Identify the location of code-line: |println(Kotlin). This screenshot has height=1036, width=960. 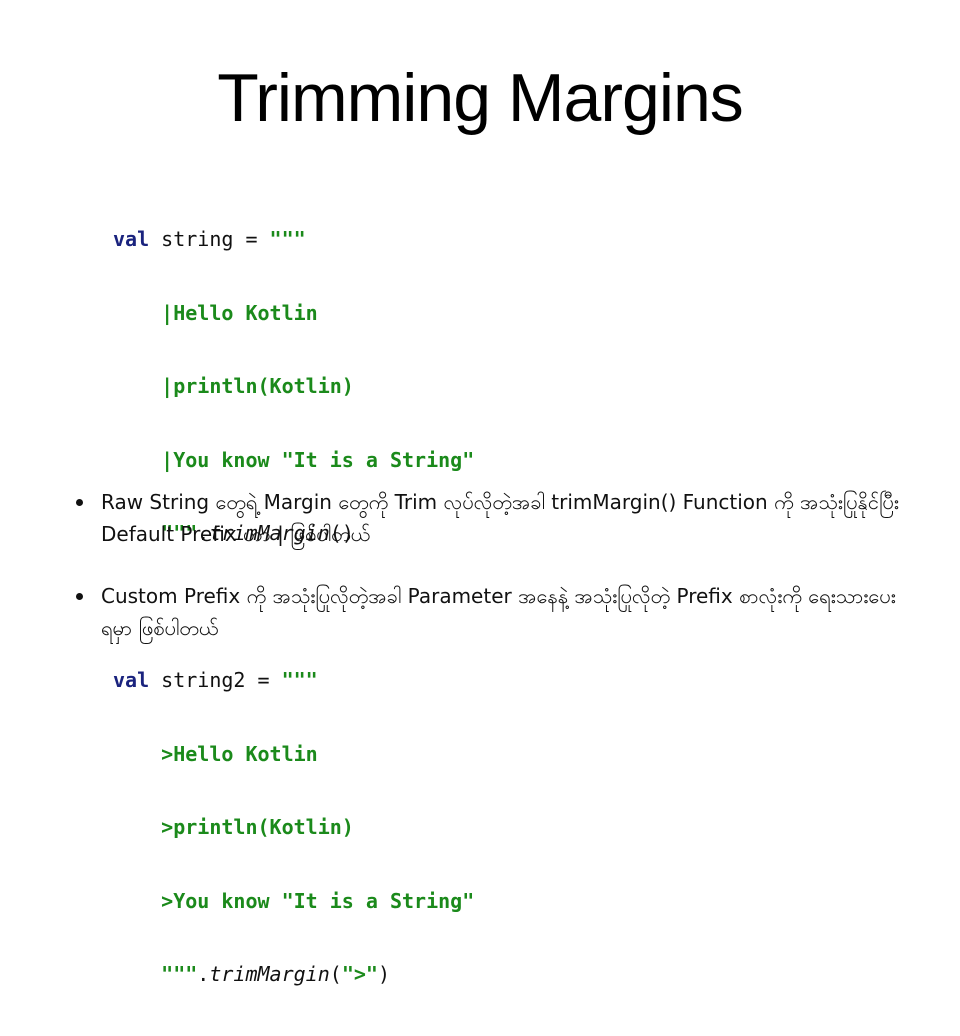
(293, 386).